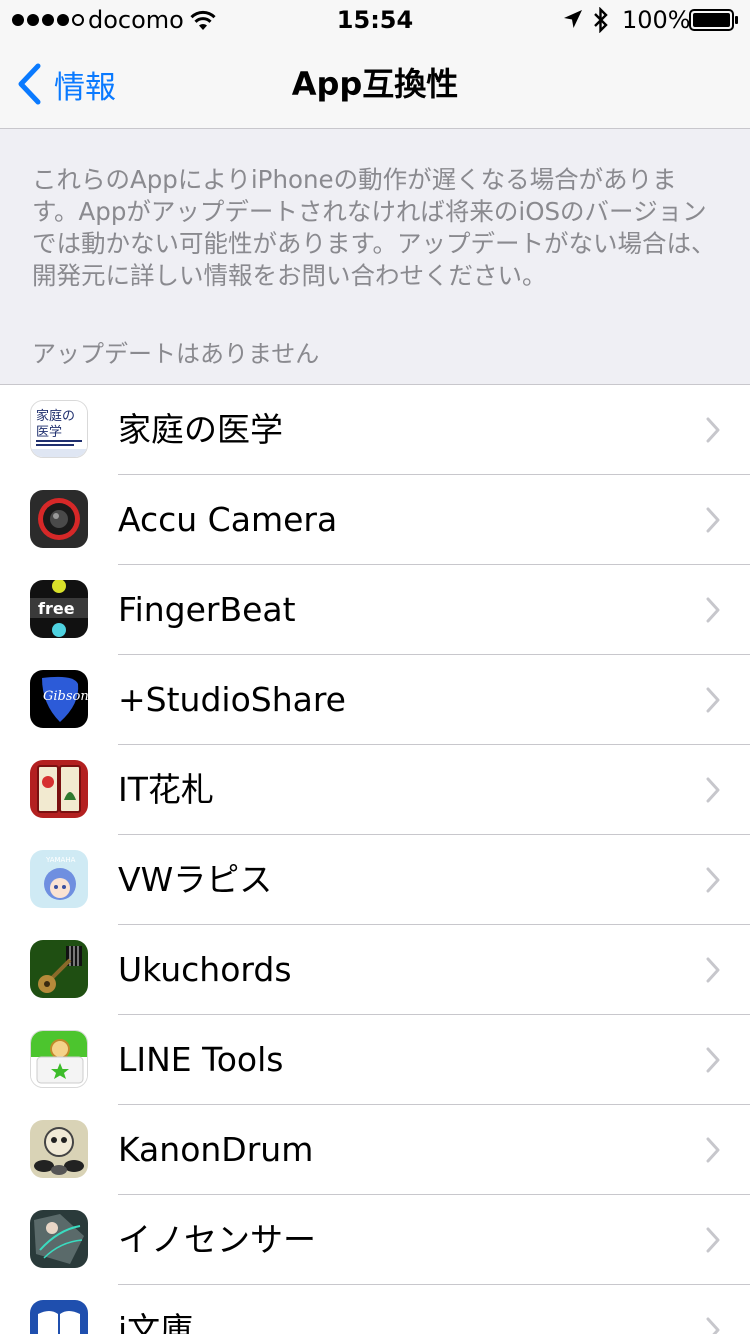 Image resolution: width=750 pixels, height=1334 pixels. I want to click on app-row-accu-camera: Accu Camera, so click(375, 520).